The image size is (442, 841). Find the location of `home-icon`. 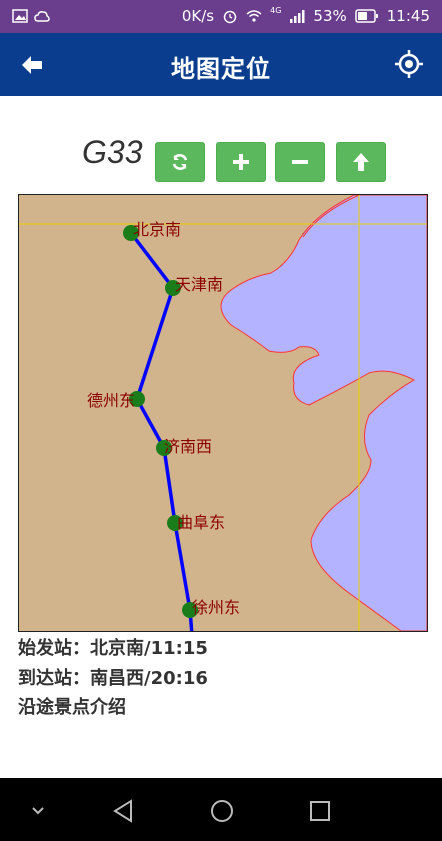

home-icon is located at coordinates (222, 811).